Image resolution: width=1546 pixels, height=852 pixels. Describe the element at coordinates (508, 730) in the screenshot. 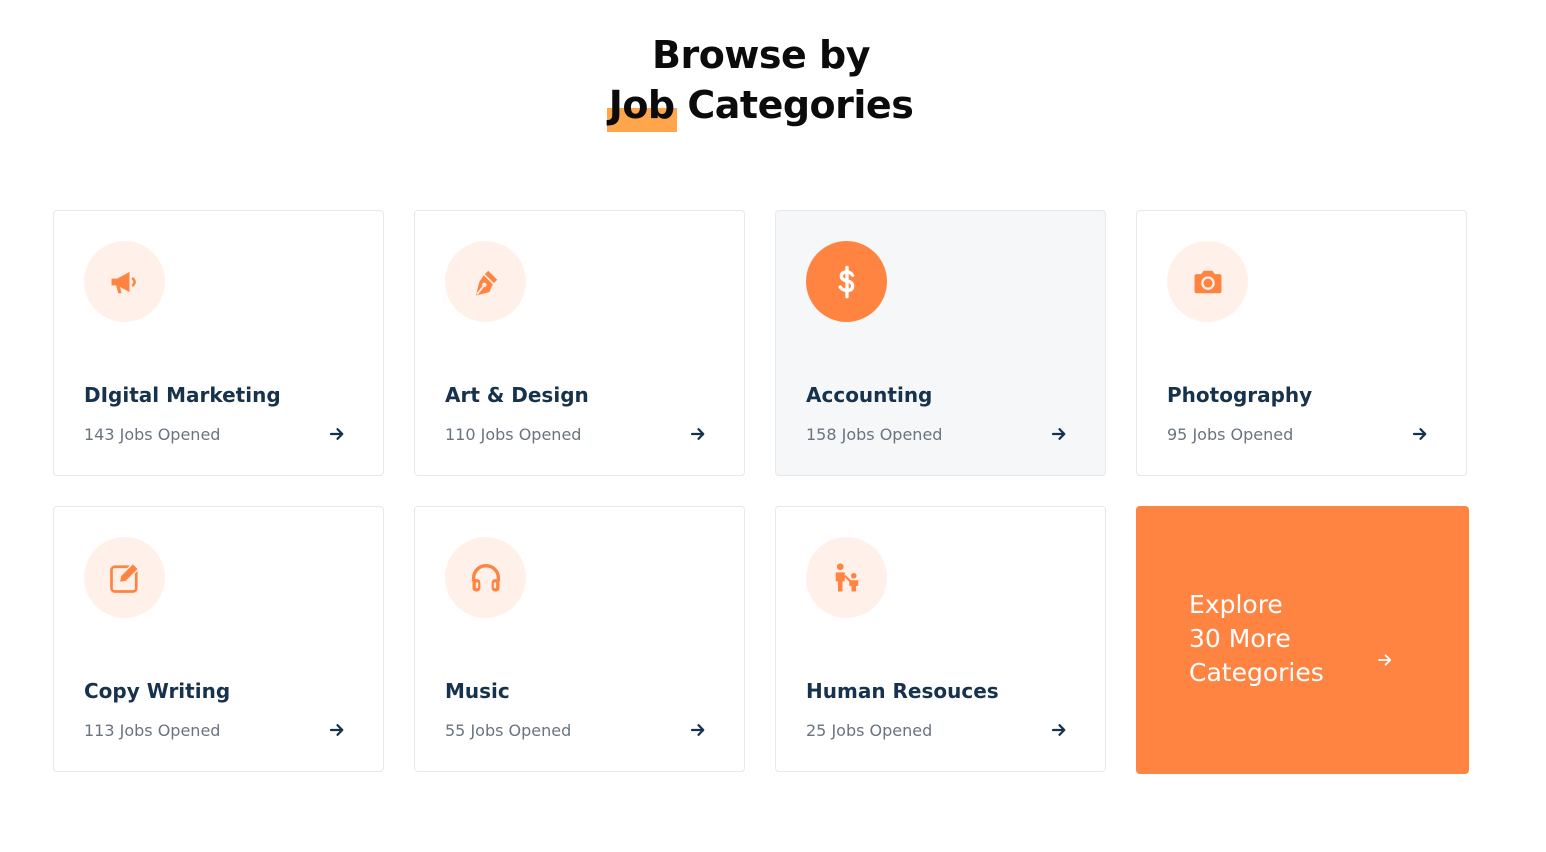

I see `category-count: 55 Jobs Opened` at that location.